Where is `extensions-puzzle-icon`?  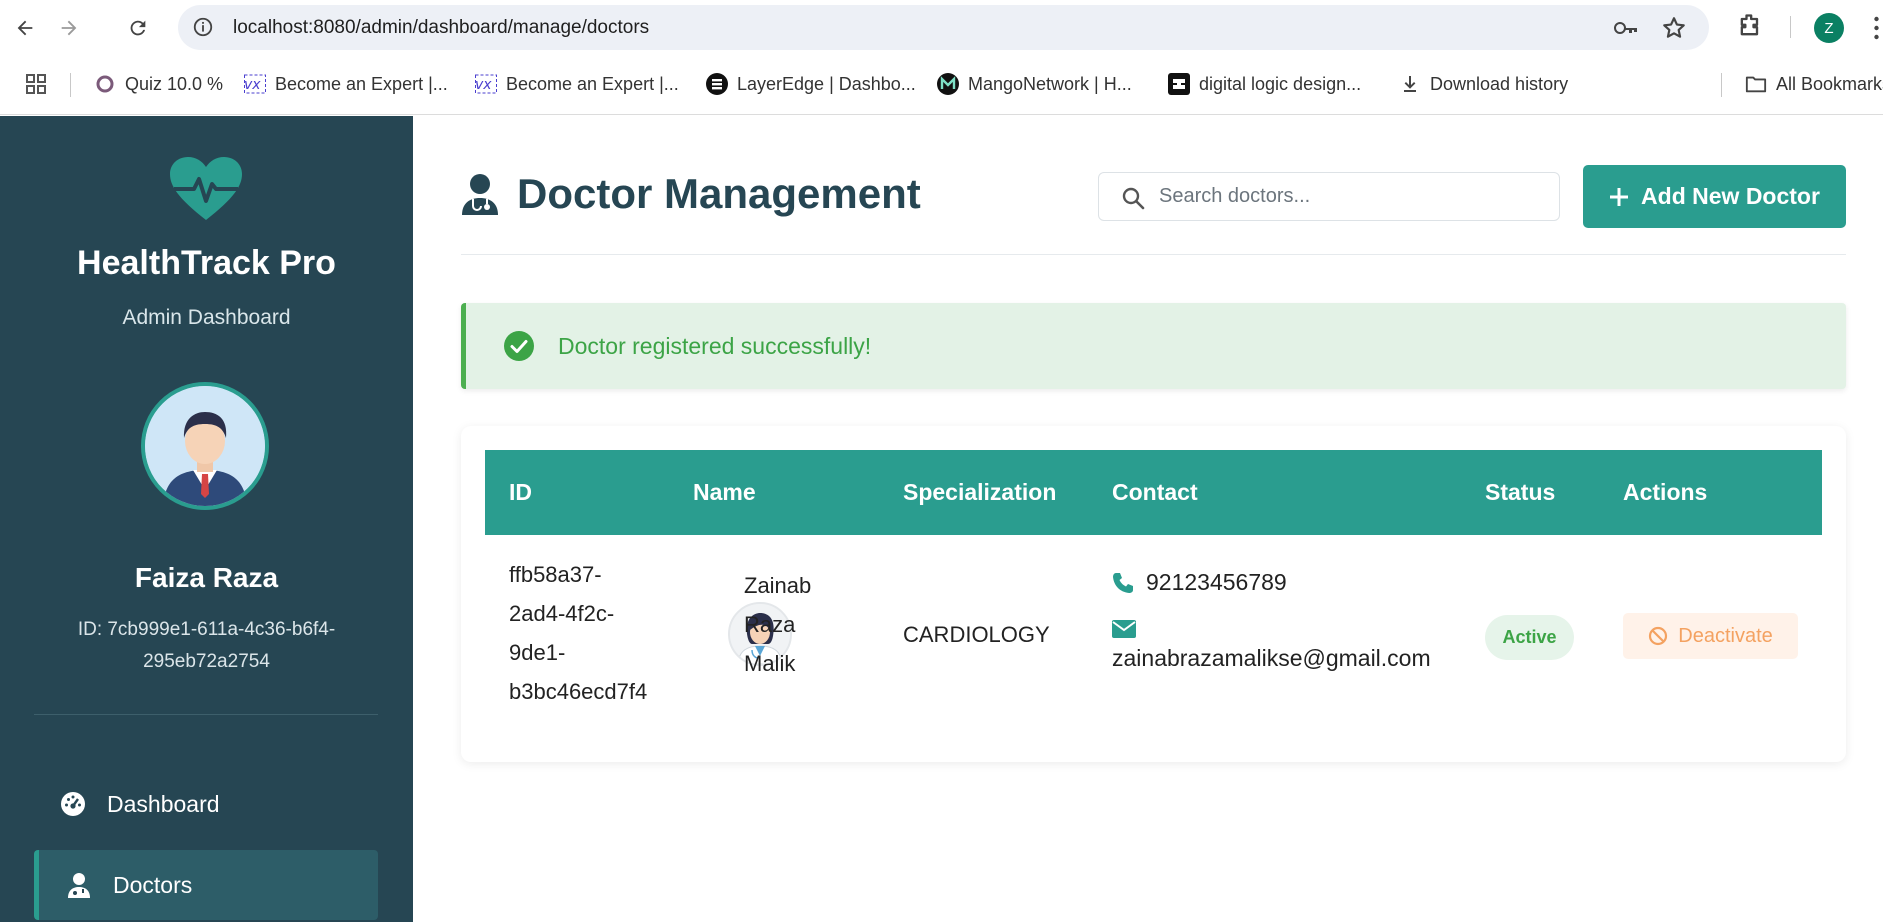
extensions-puzzle-icon is located at coordinates (1750, 26).